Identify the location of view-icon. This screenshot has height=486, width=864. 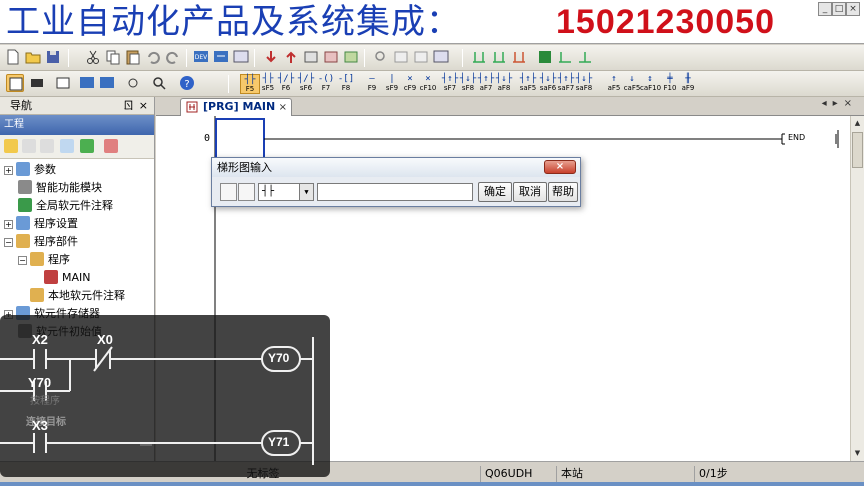
(133, 83).